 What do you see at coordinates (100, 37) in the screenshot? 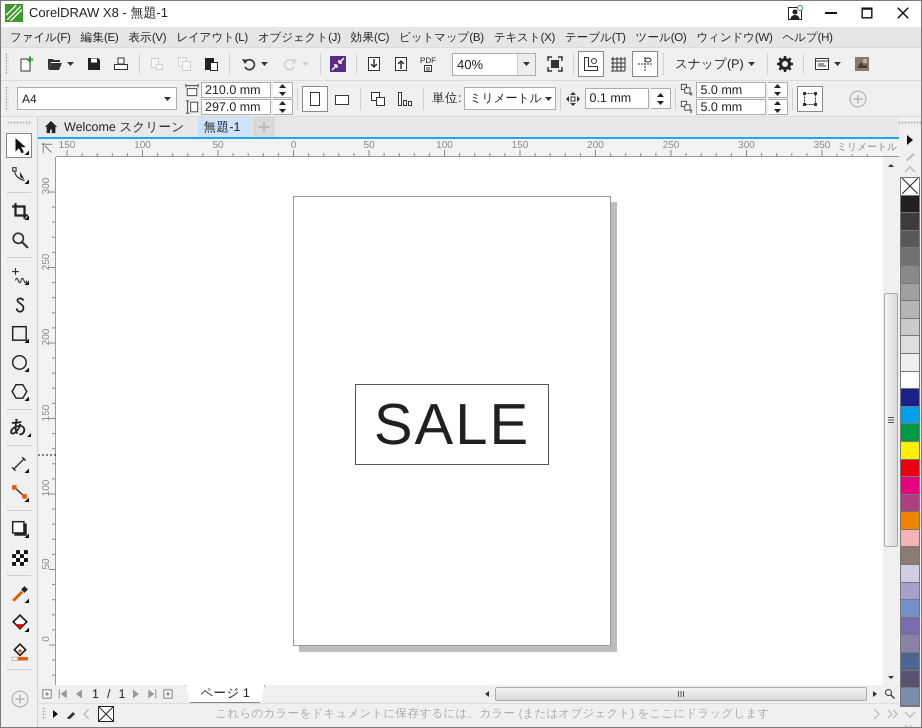
I see `menu-item: 編集(E)` at bounding box center [100, 37].